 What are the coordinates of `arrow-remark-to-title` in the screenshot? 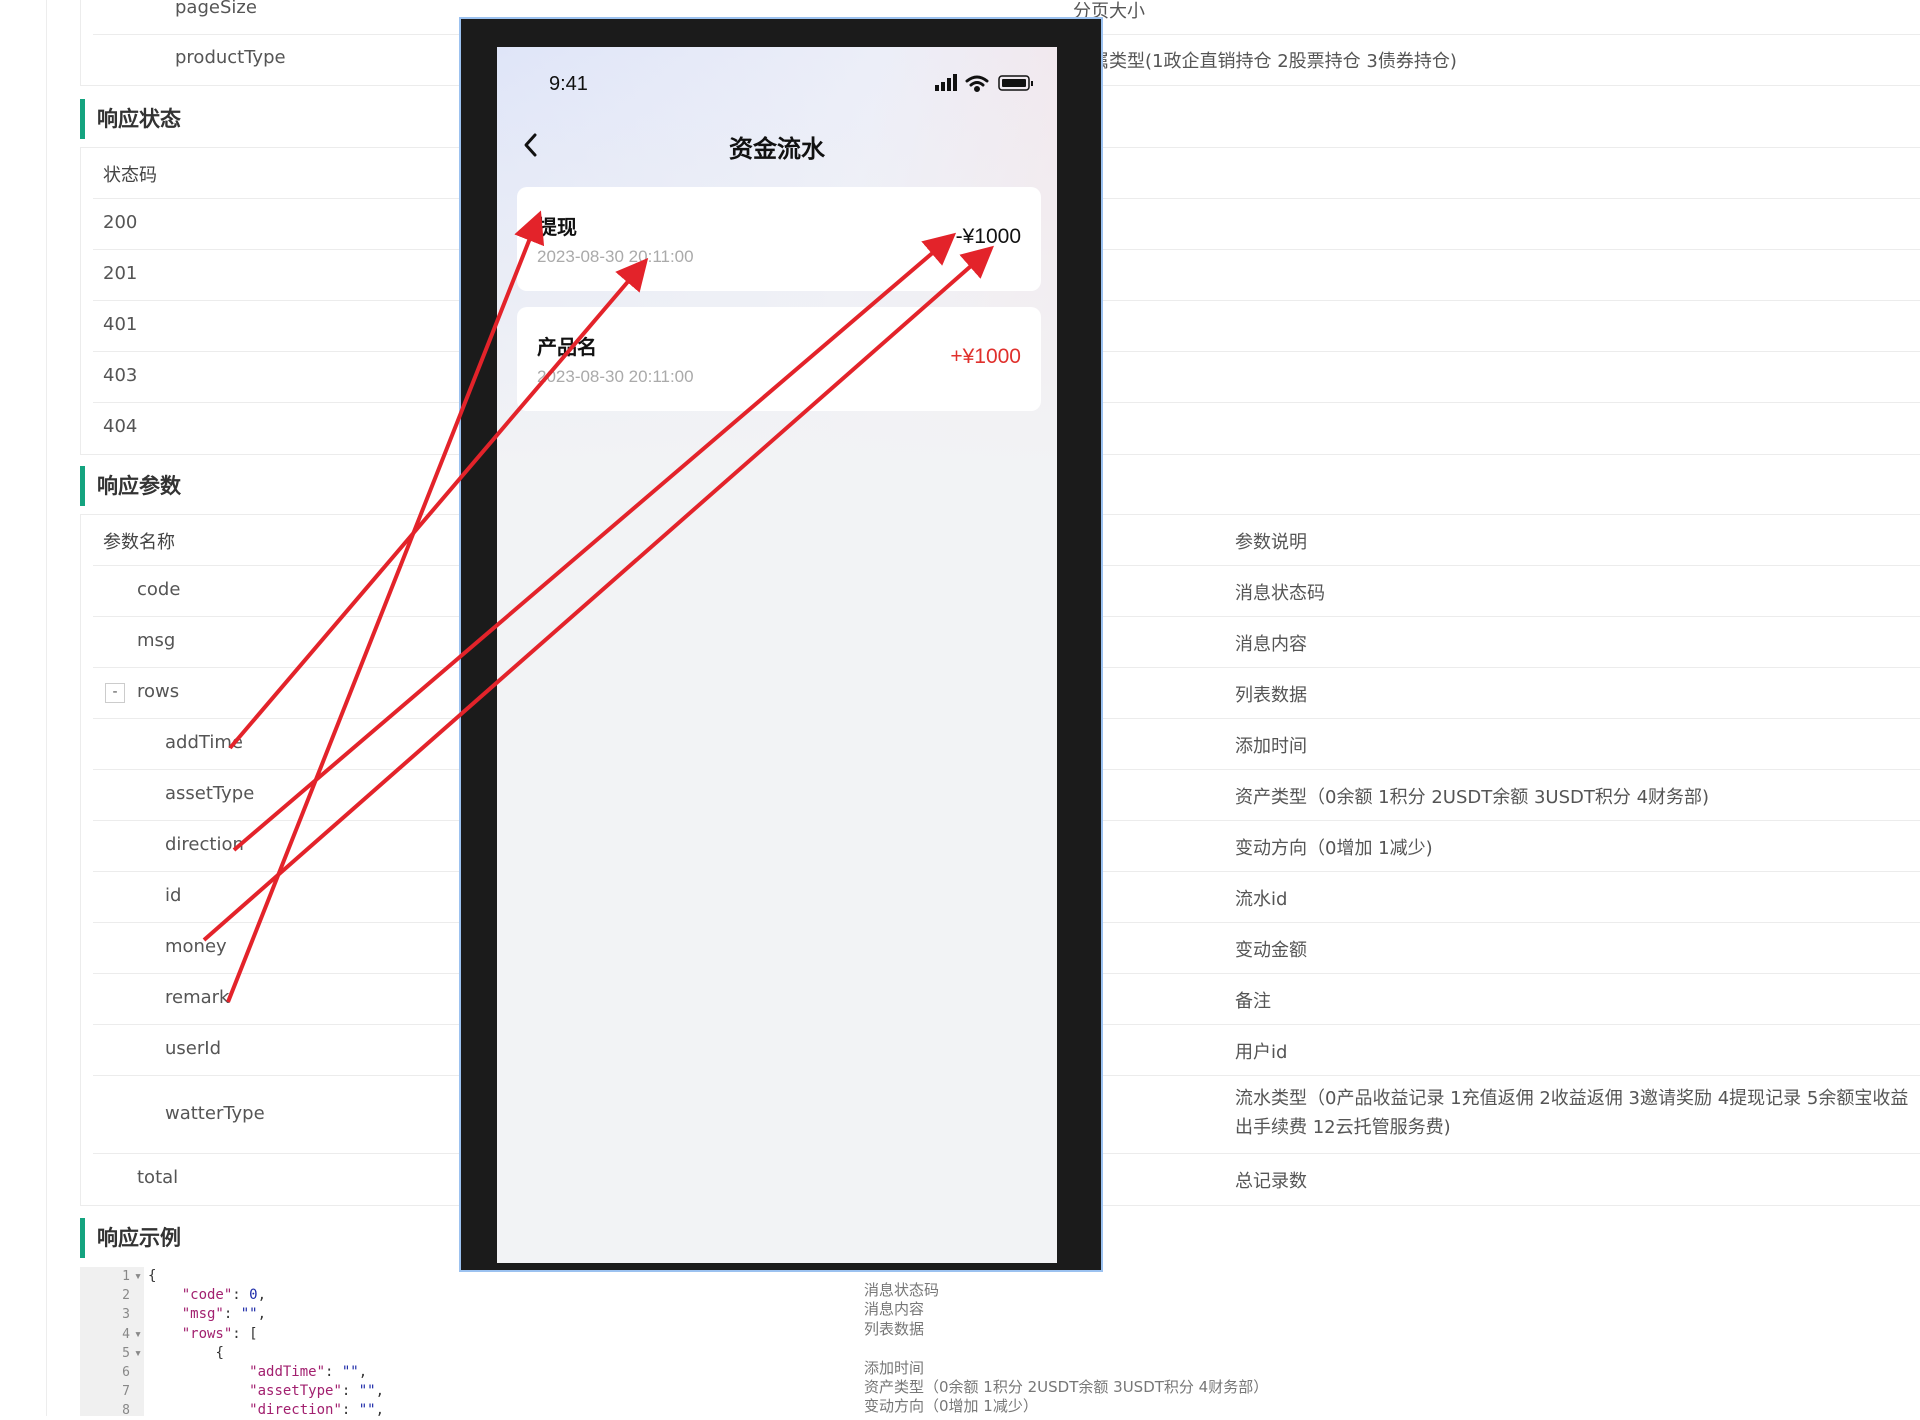 It's located at (385, 606).